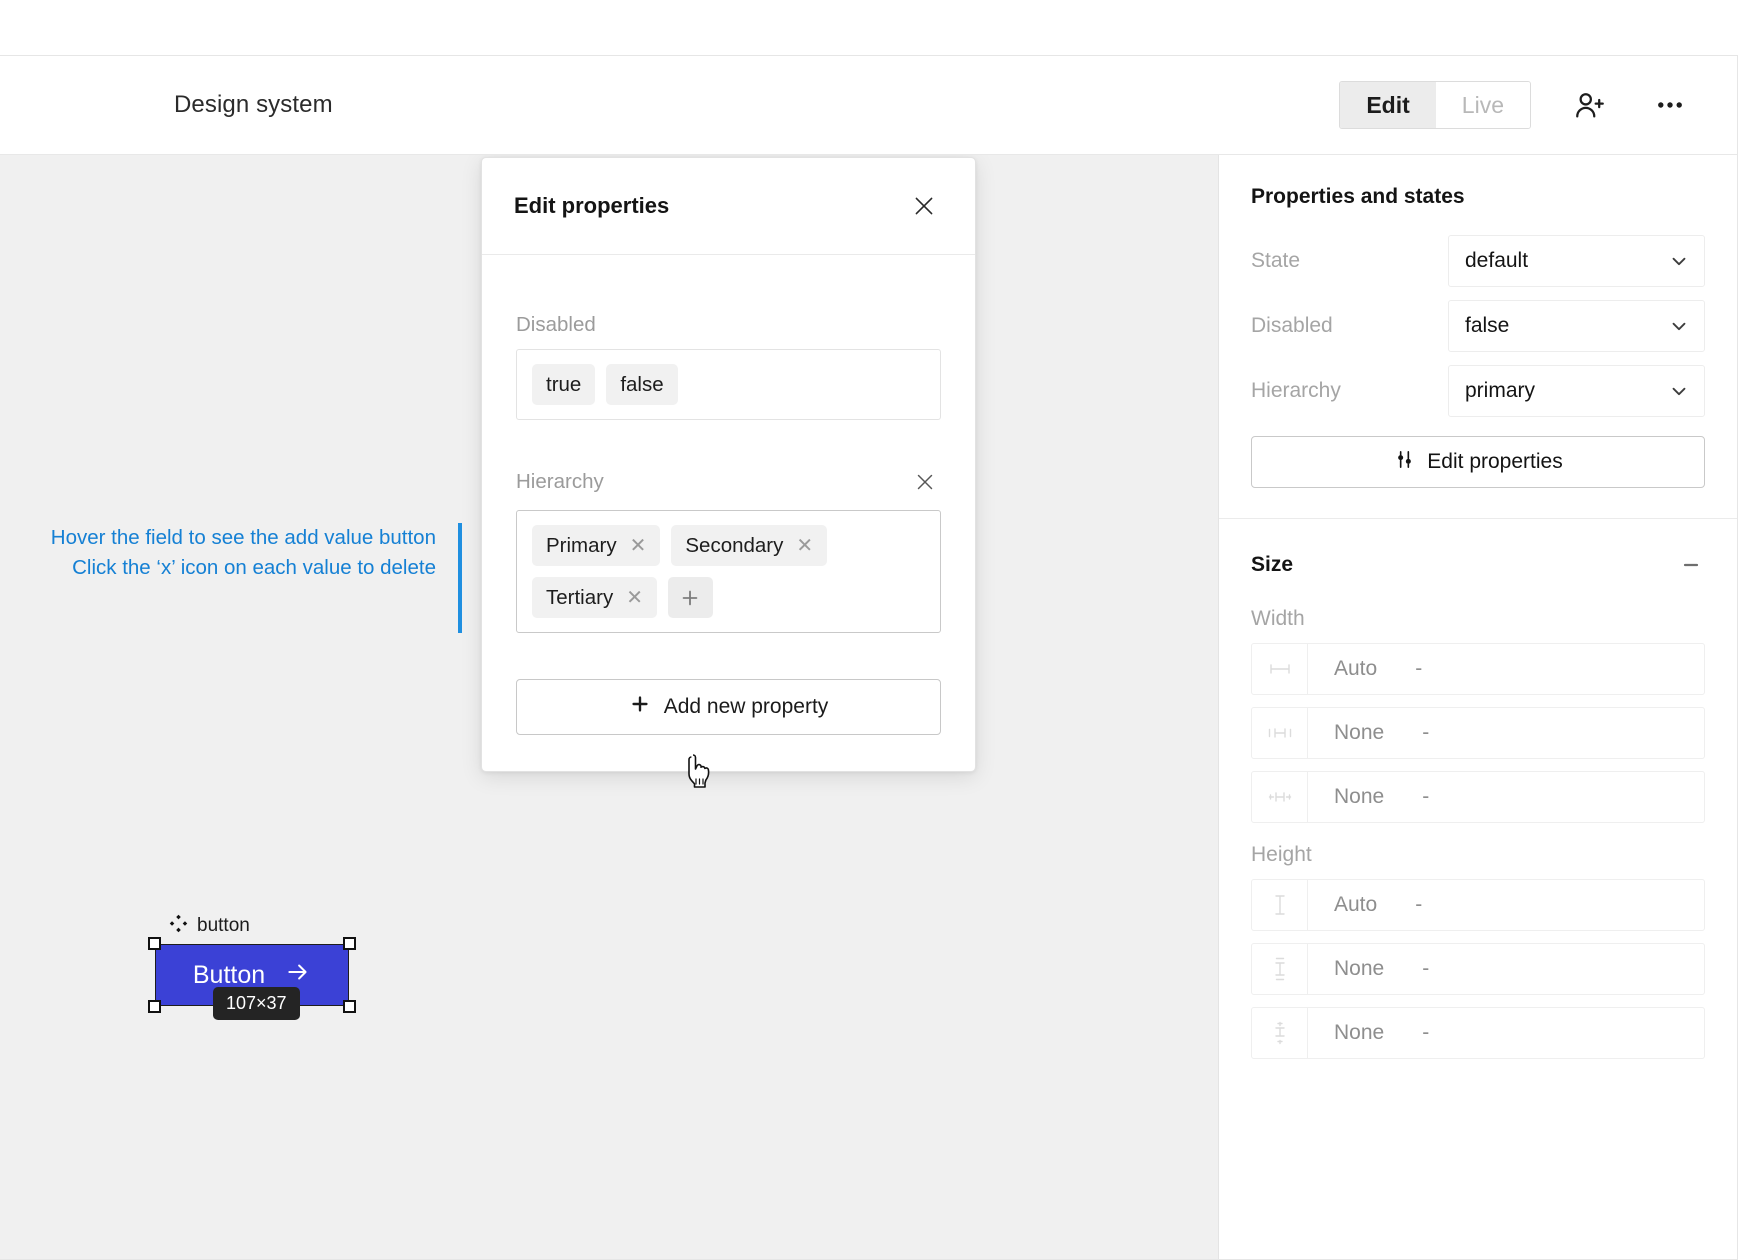 The width and height of the screenshot is (1762, 1260). What do you see at coordinates (1280, 669) in the screenshot?
I see `width-icon` at bounding box center [1280, 669].